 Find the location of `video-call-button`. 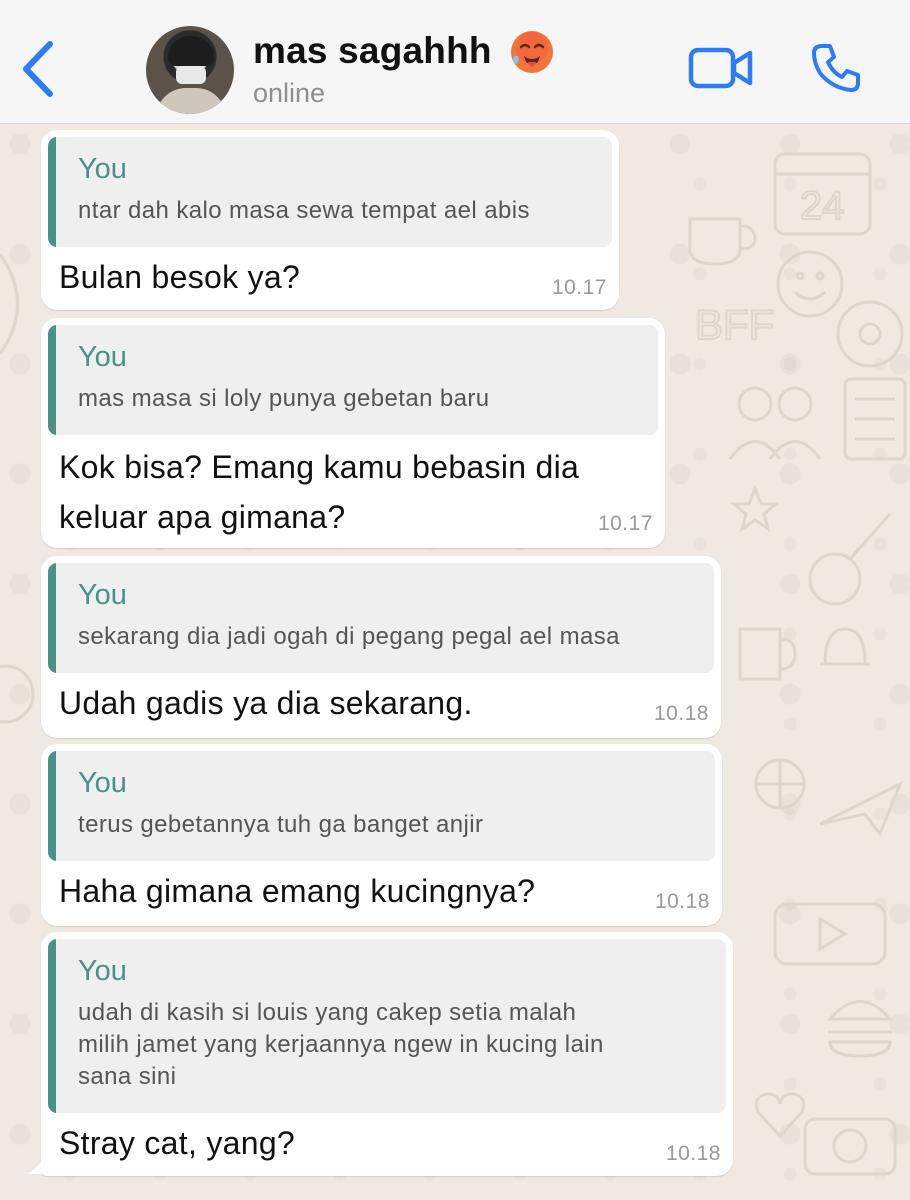

video-call-button is located at coordinates (721, 68).